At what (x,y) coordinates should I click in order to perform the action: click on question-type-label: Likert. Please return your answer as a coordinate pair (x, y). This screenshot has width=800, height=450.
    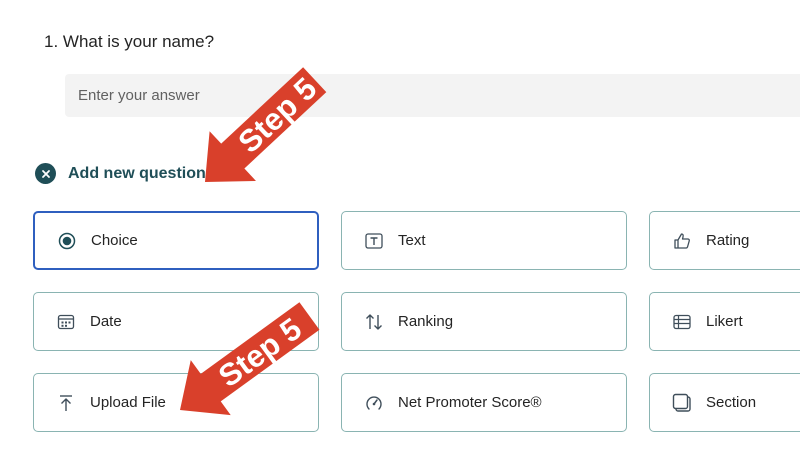
    Looking at the image, I should click on (724, 321).